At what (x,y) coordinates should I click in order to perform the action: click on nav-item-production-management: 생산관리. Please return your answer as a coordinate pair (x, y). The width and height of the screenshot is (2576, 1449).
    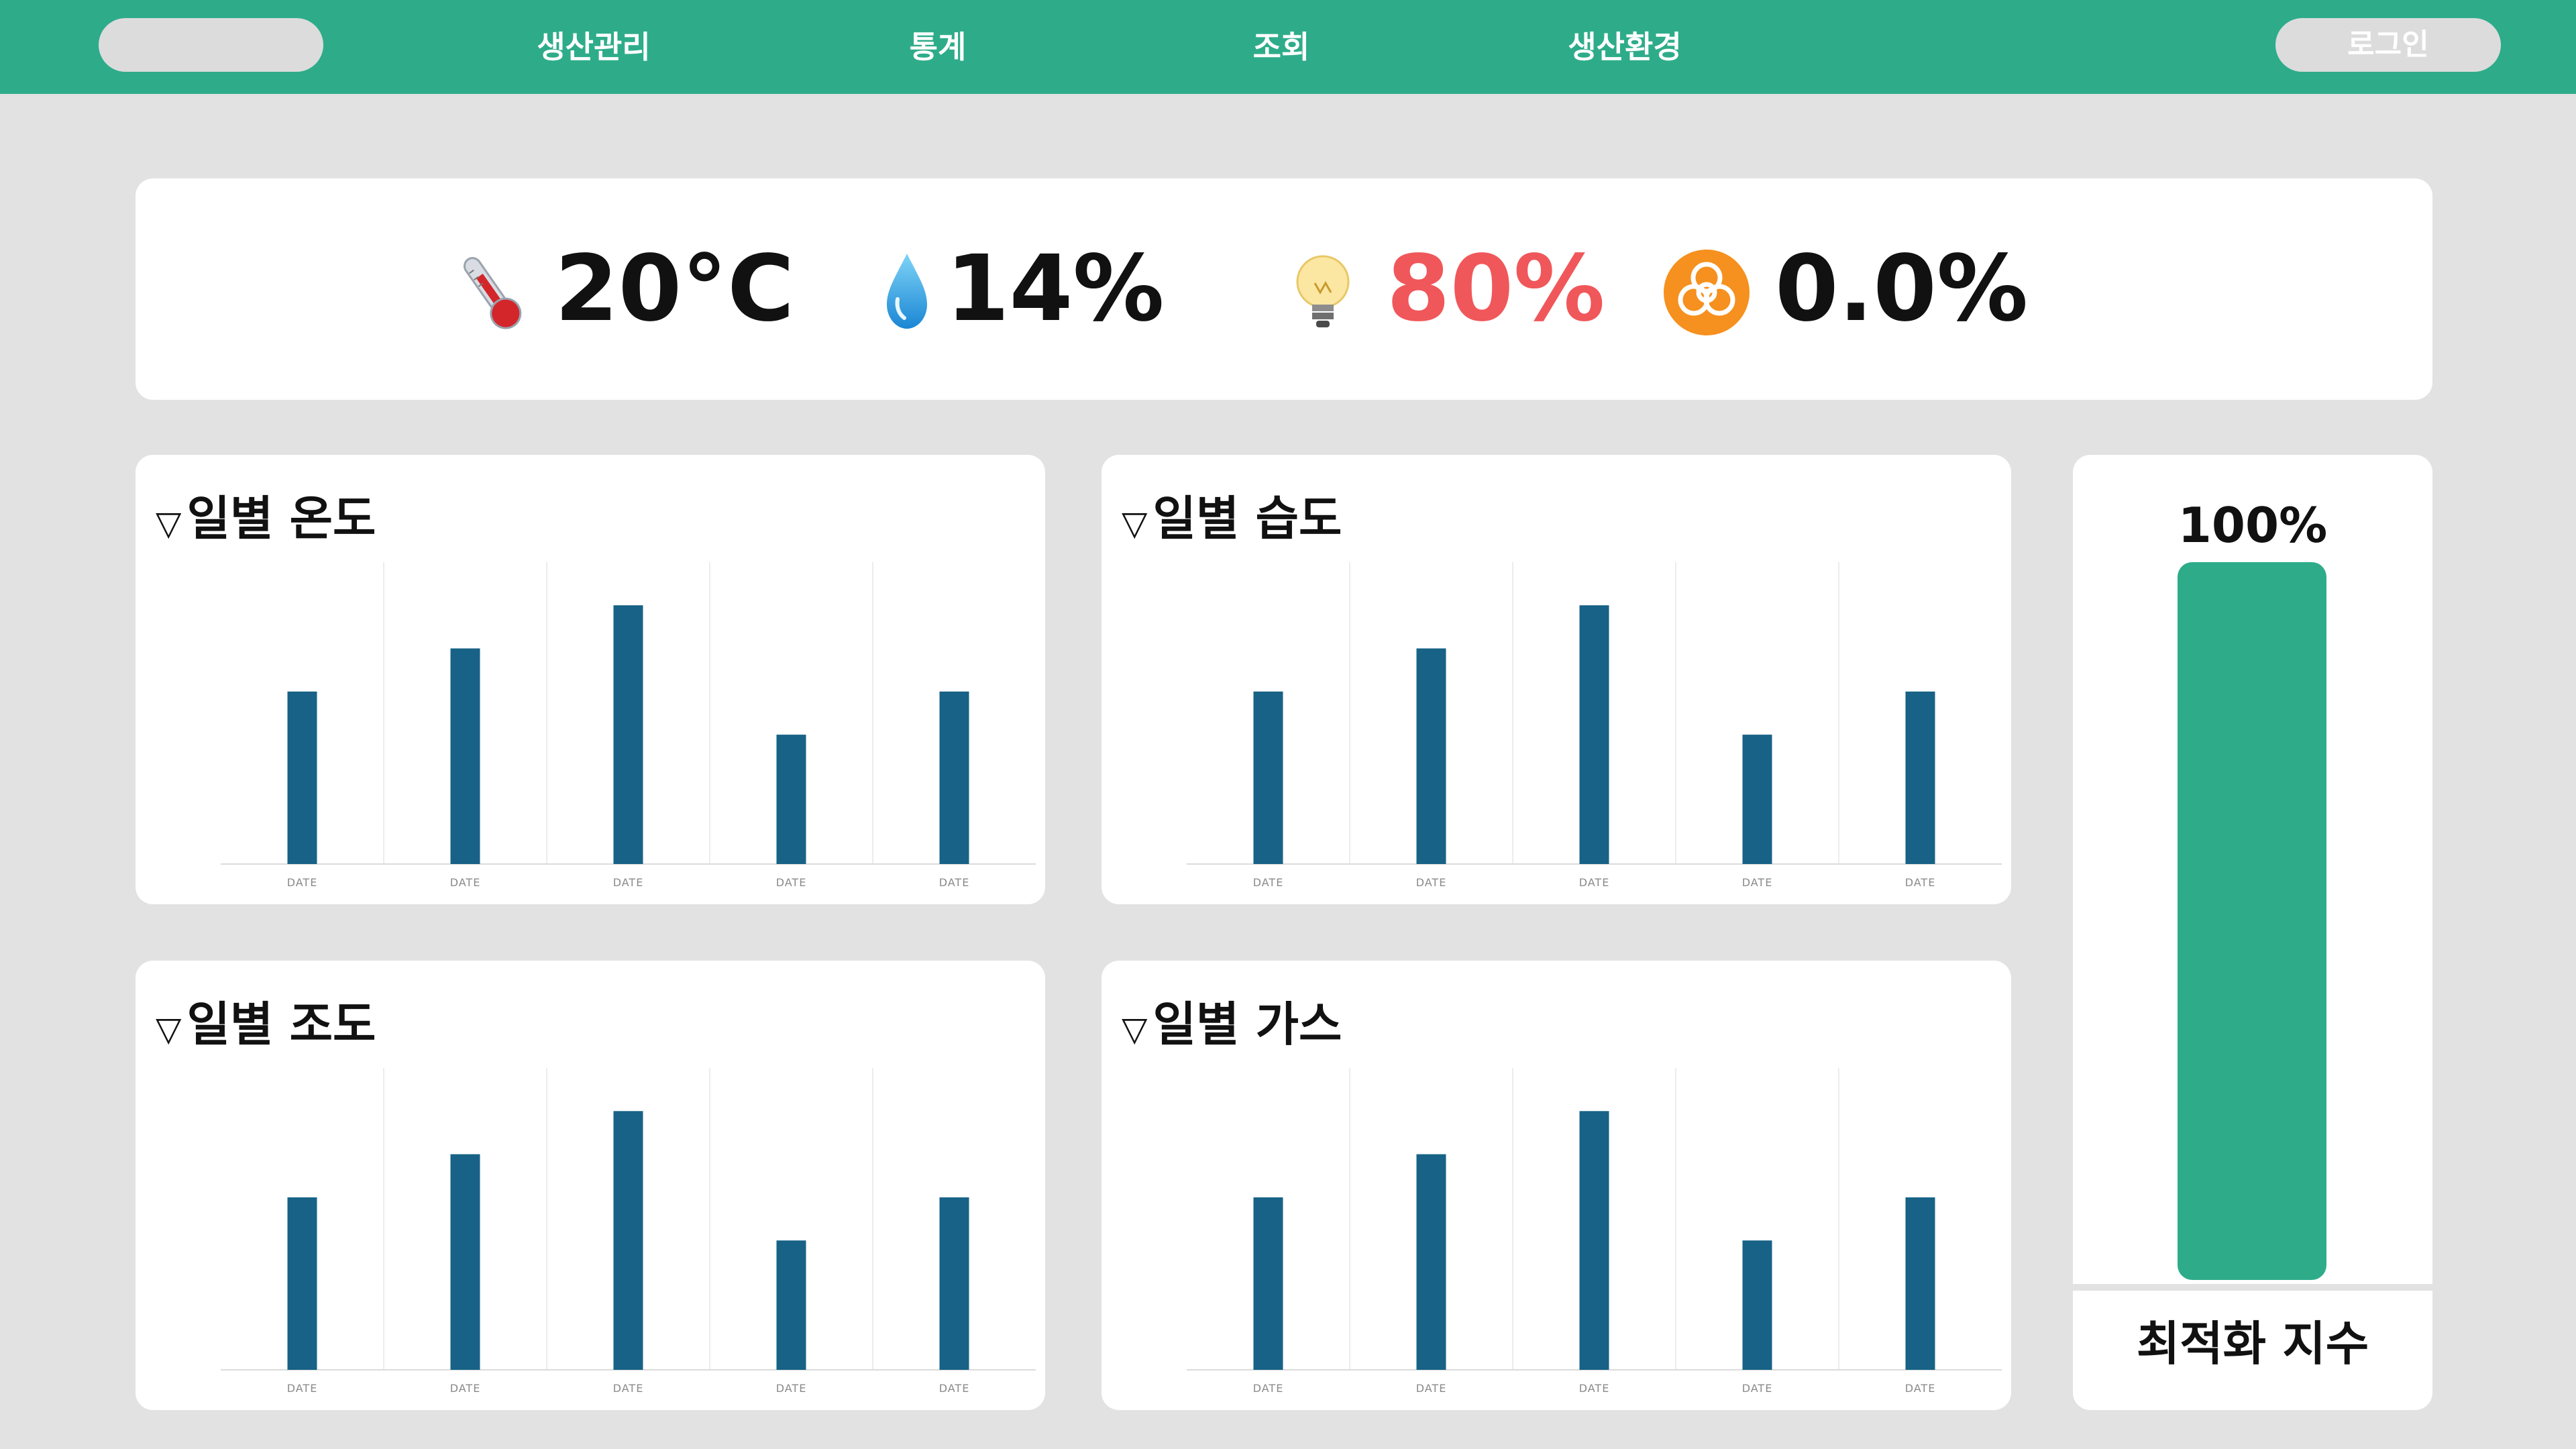
    Looking at the image, I should click on (593, 47).